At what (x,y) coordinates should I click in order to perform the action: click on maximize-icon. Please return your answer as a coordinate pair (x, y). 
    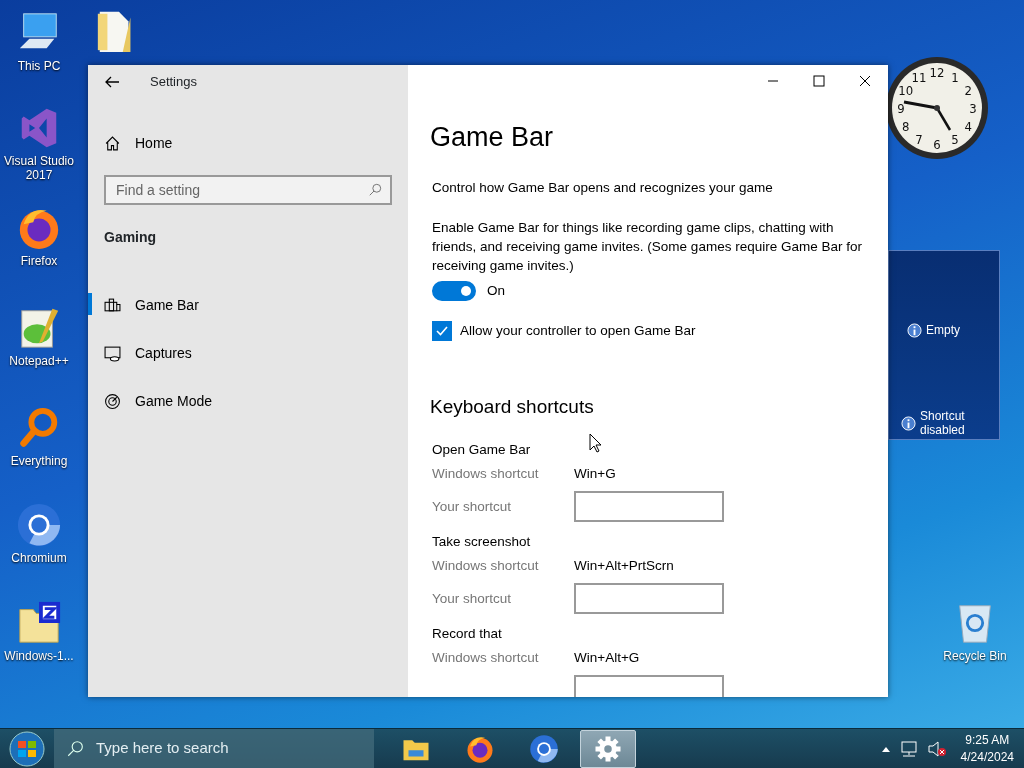
    Looking at the image, I should click on (819, 81).